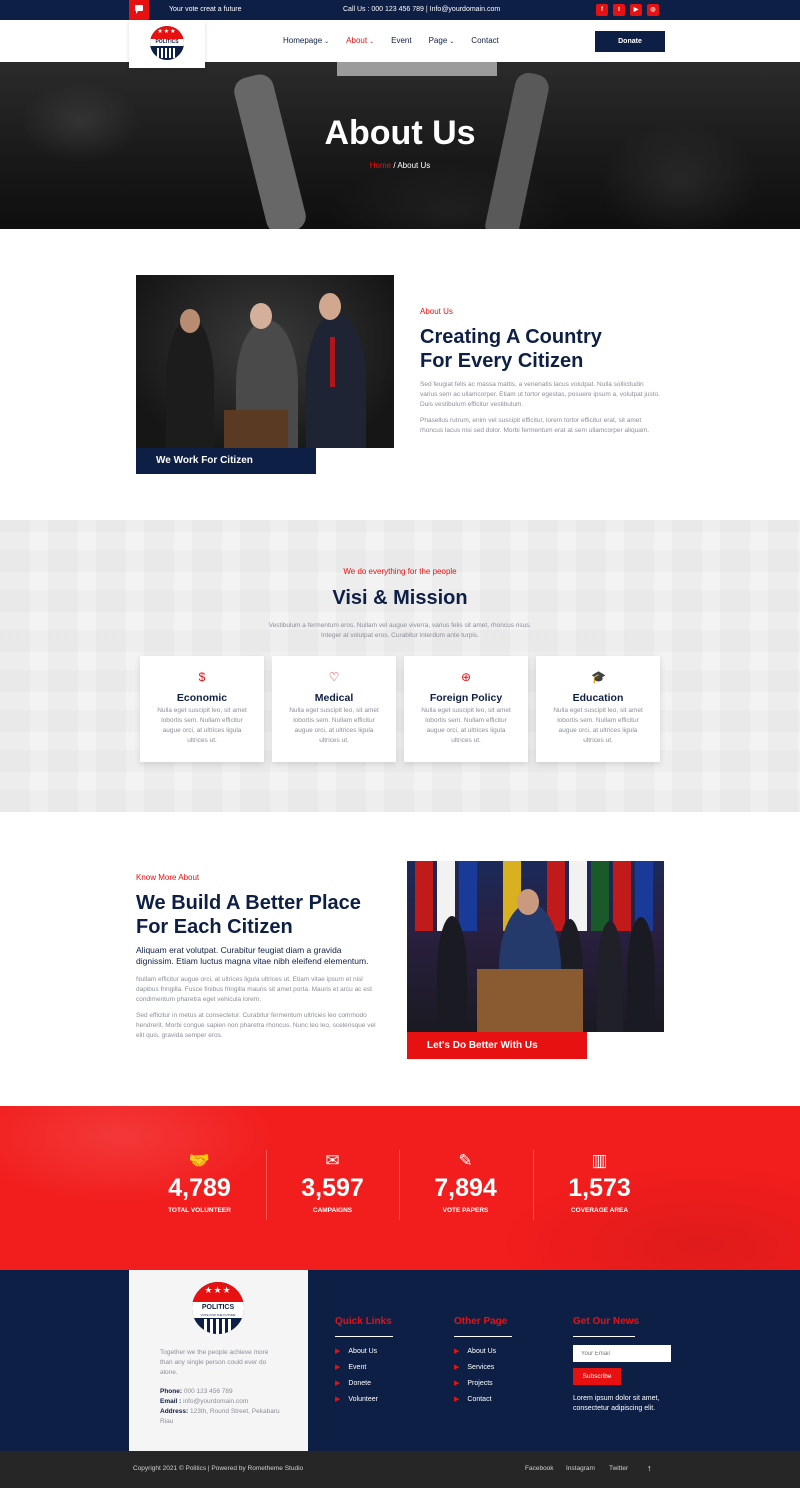 The width and height of the screenshot is (800, 1488). What do you see at coordinates (400, 598) in the screenshot?
I see `vision-title: Visi & Mission` at bounding box center [400, 598].